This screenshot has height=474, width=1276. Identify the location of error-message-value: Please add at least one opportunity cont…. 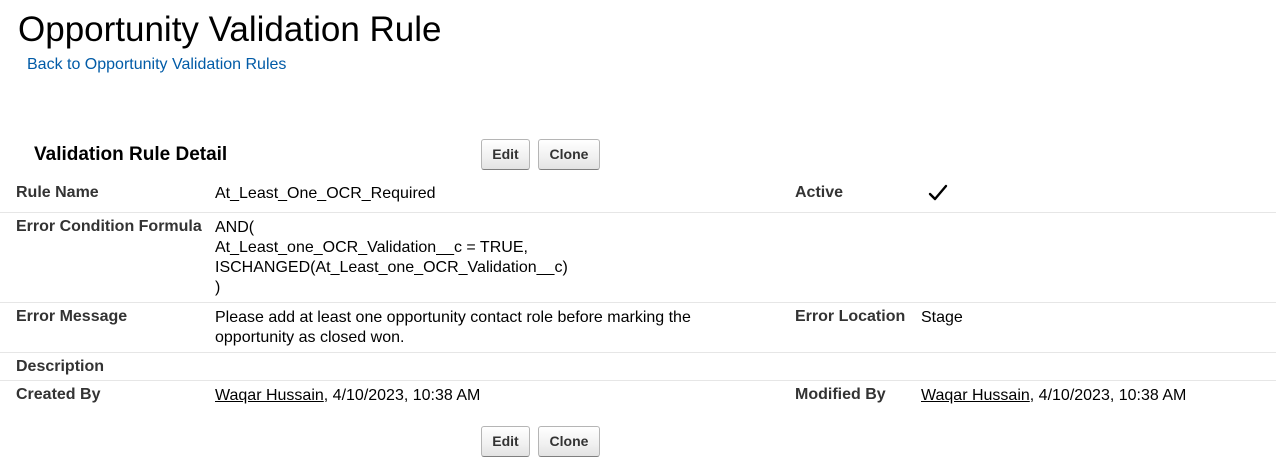
(453, 328).